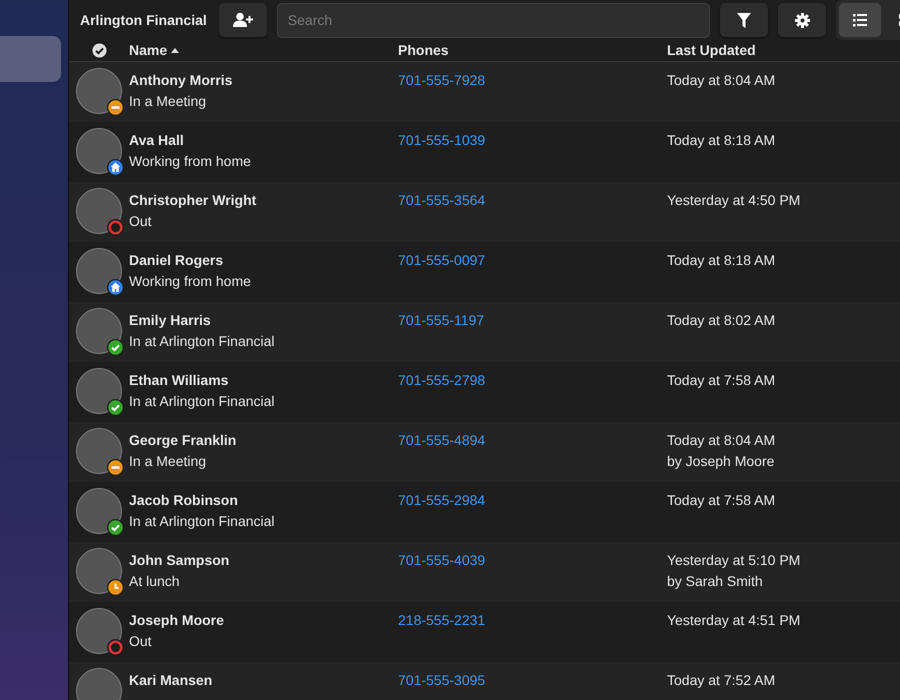  I want to click on view-button, so click(860, 20).